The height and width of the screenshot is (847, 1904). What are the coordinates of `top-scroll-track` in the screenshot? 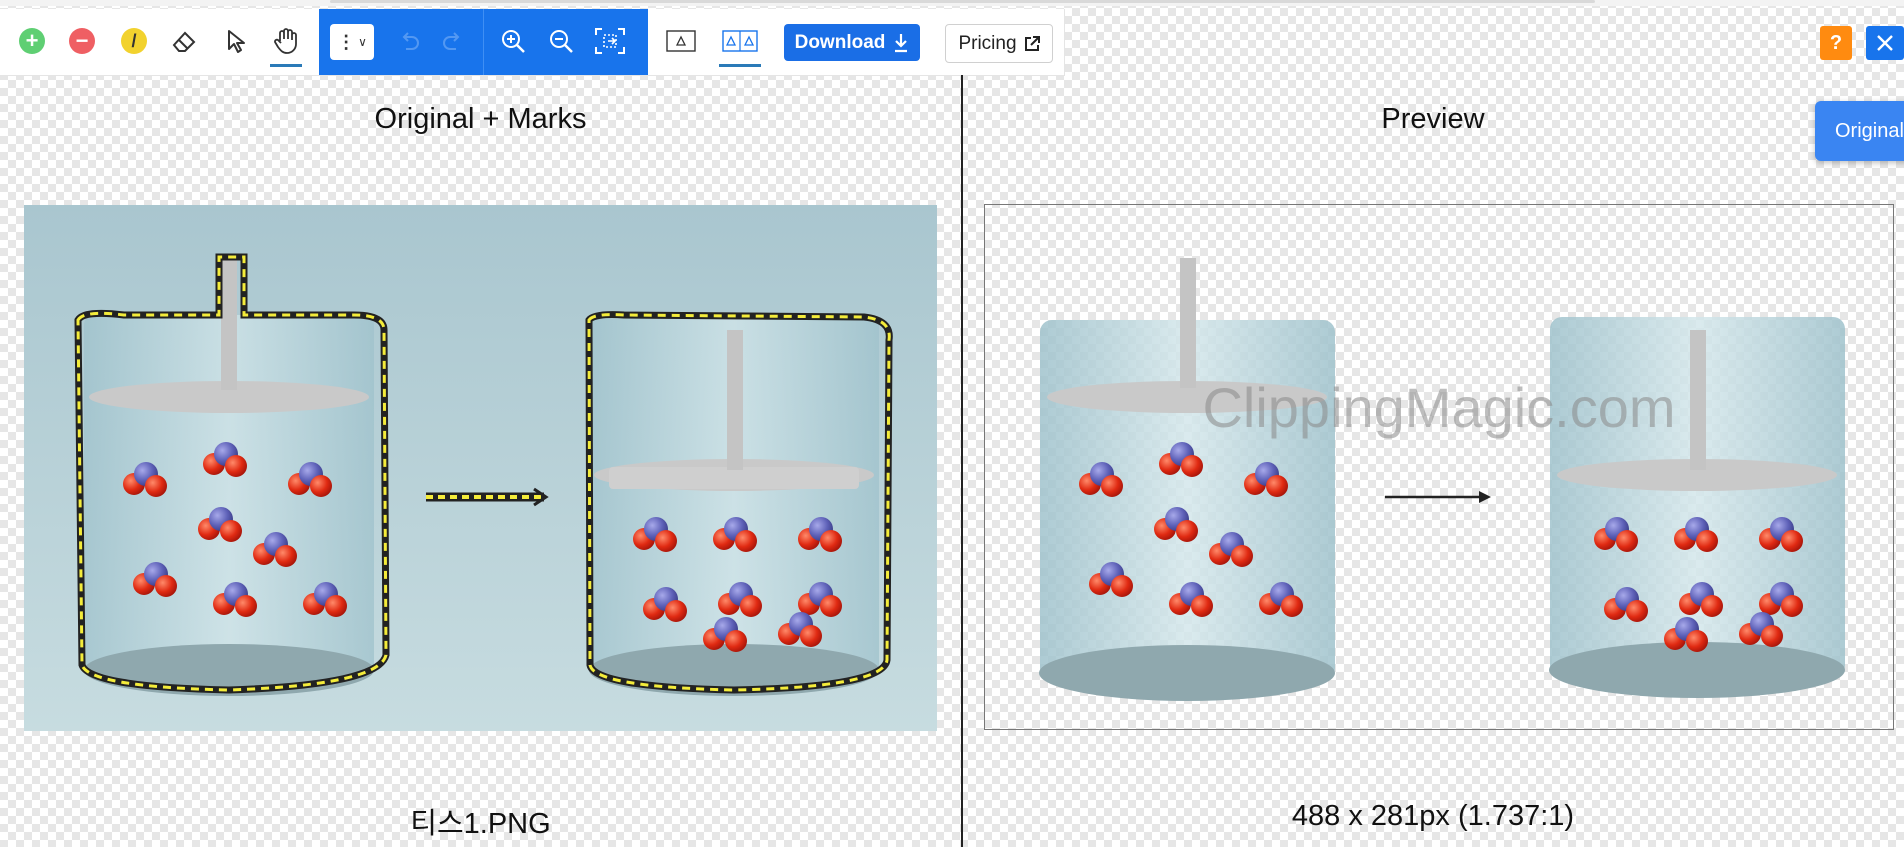 It's located at (952, 3).